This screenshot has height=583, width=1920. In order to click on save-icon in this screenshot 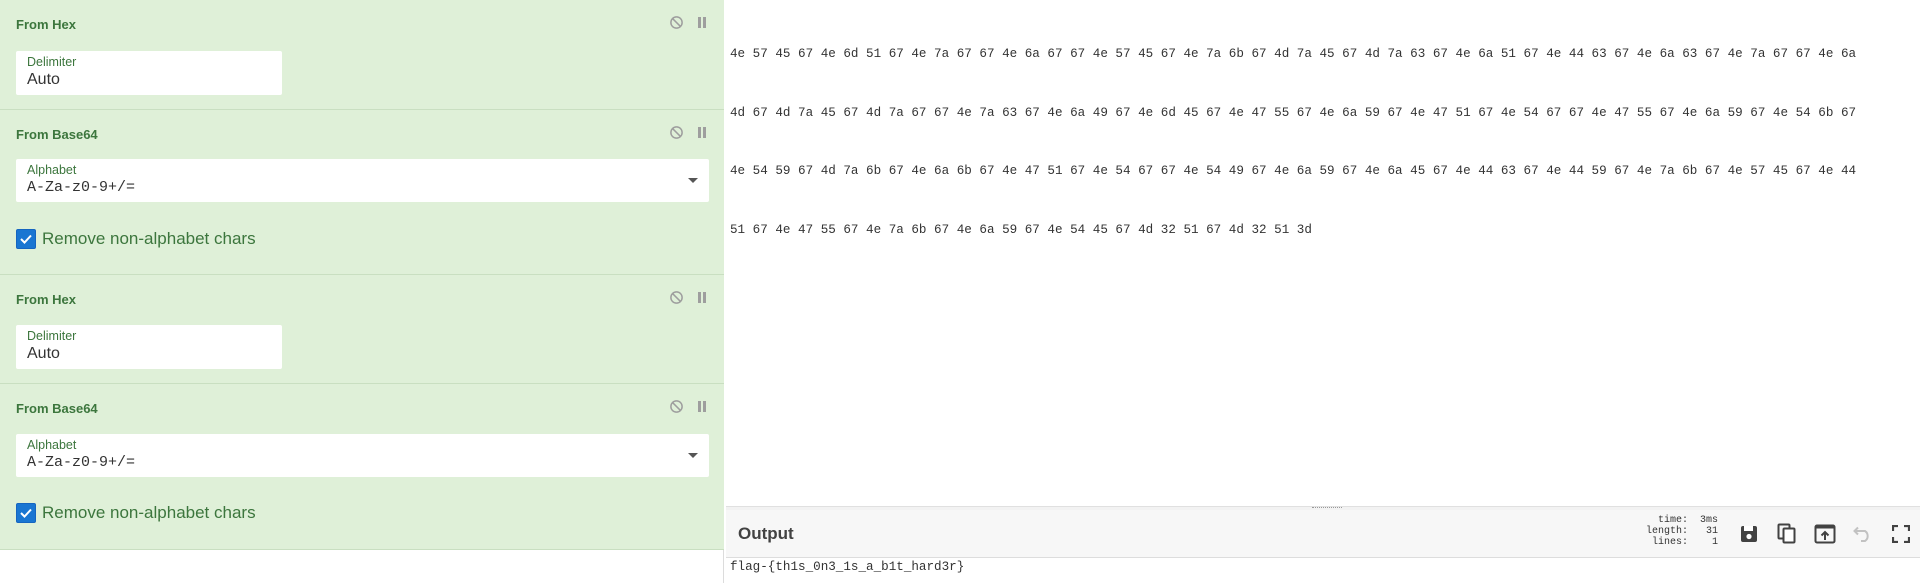, I will do `click(1749, 534)`.